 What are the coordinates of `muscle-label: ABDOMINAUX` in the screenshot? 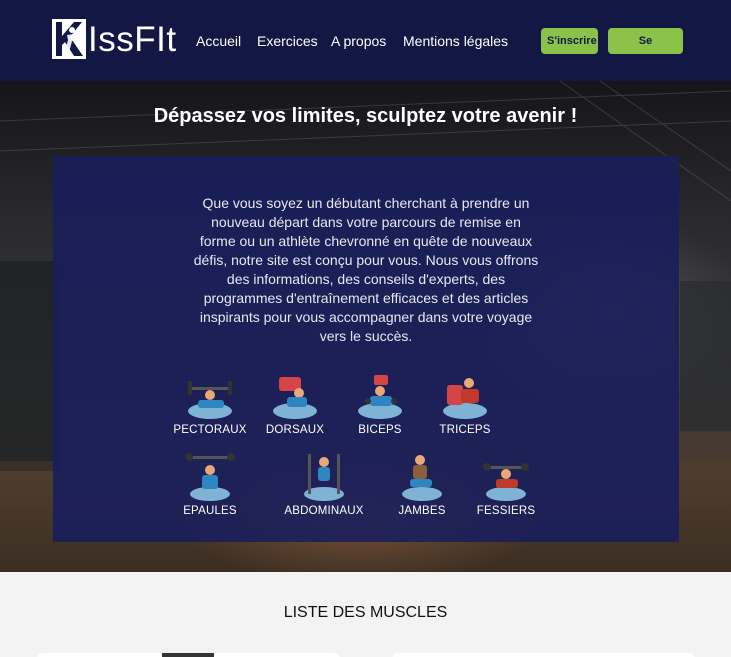 It's located at (324, 511).